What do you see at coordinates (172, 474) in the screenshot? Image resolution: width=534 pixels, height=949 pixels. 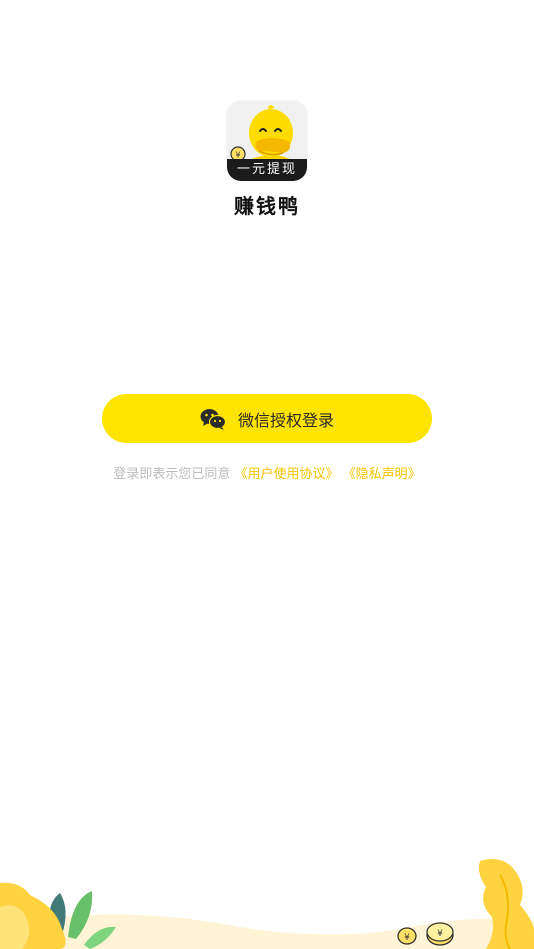 I see `agreement-prefix: 登录即表示您已同意` at bounding box center [172, 474].